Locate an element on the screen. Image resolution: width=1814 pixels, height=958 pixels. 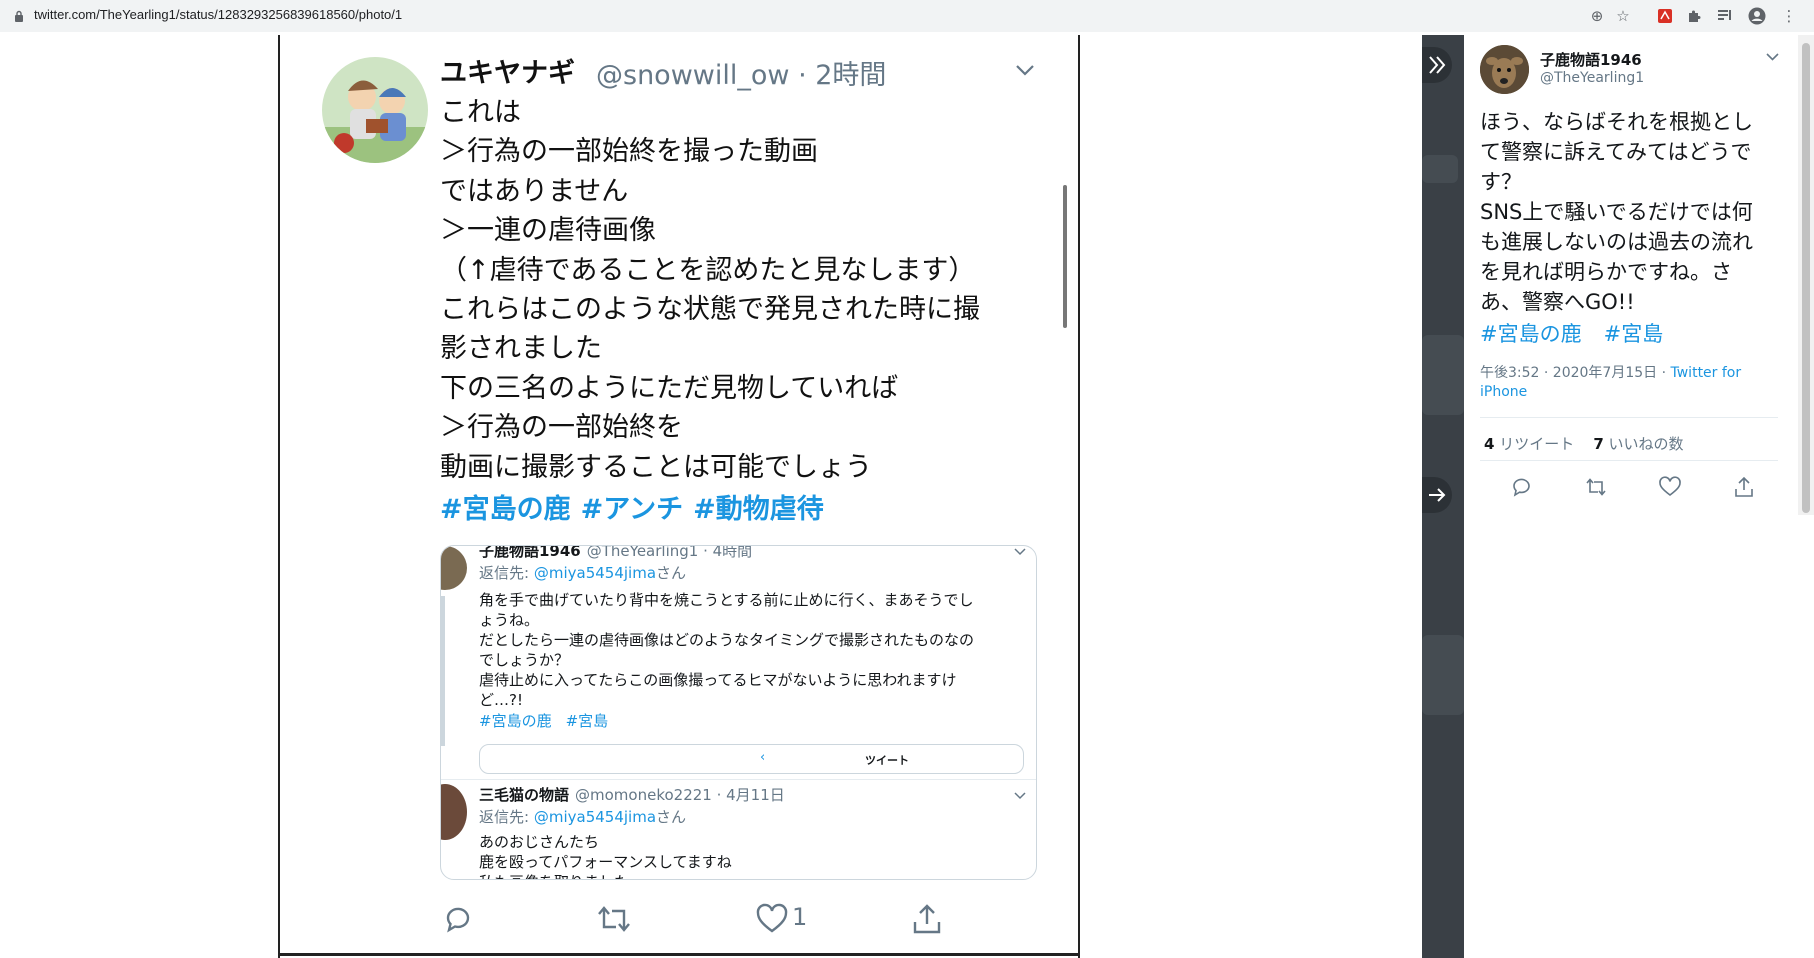
tweet-line: す？ is located at coordinates (1501, 182).